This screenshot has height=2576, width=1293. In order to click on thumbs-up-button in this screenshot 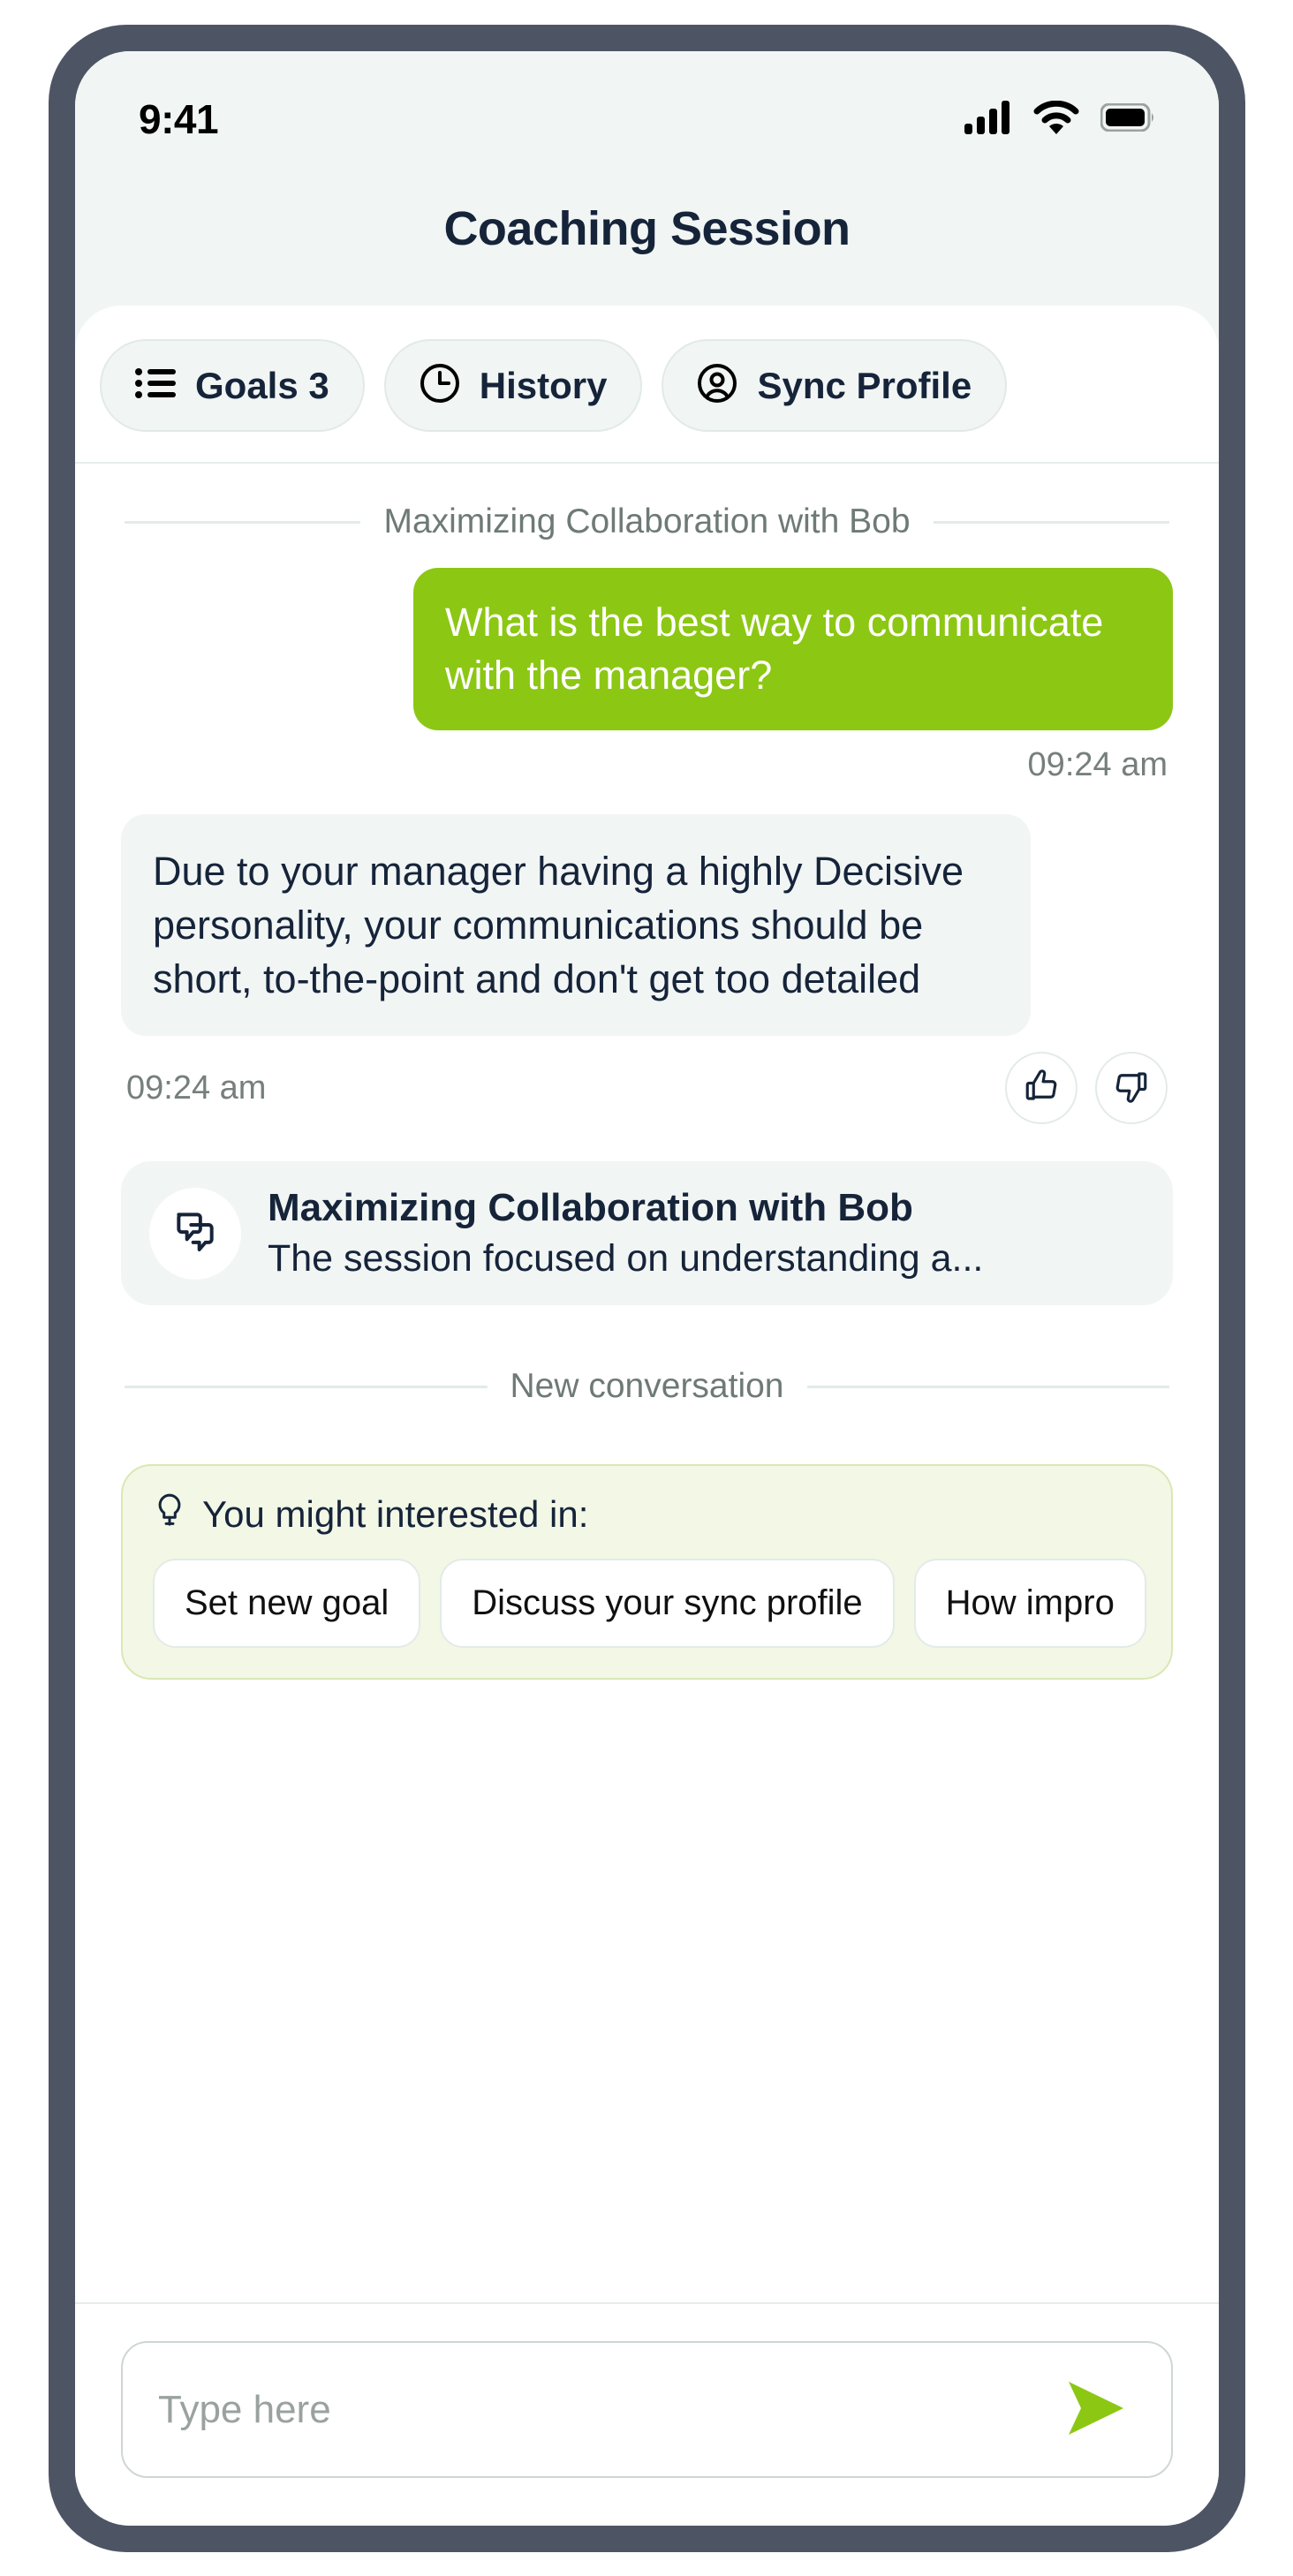, I will do `click(1041, 1089)`.